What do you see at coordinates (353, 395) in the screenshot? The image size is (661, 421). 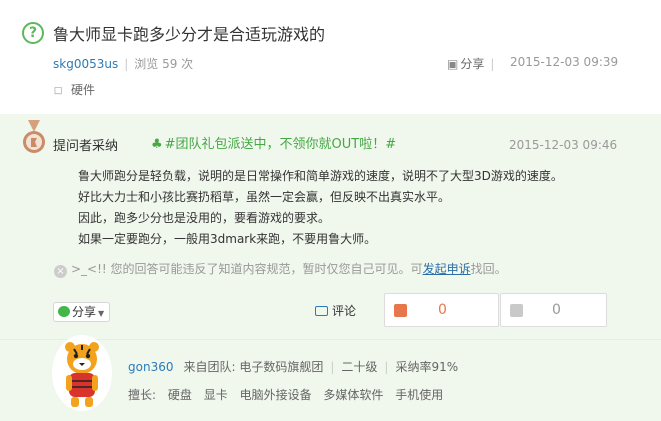 I see `skill-tag: 多媒体软件` at bounding box center [353, 395].